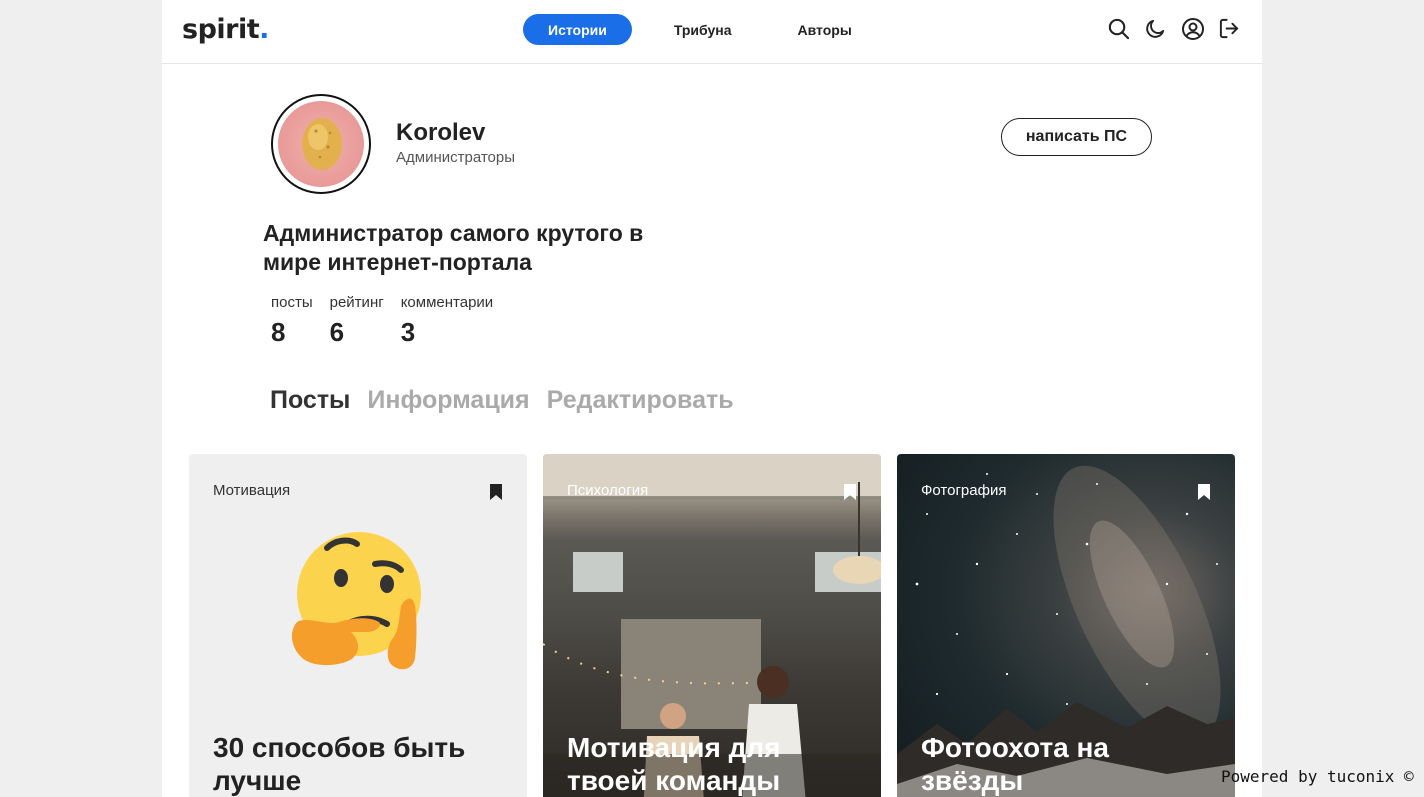 This screenshot has width=1424, height=797. What do you see at coordinates (221, 29) in the screenshot?
I see `logo-text: spirit` at bounding box center [221, 29].